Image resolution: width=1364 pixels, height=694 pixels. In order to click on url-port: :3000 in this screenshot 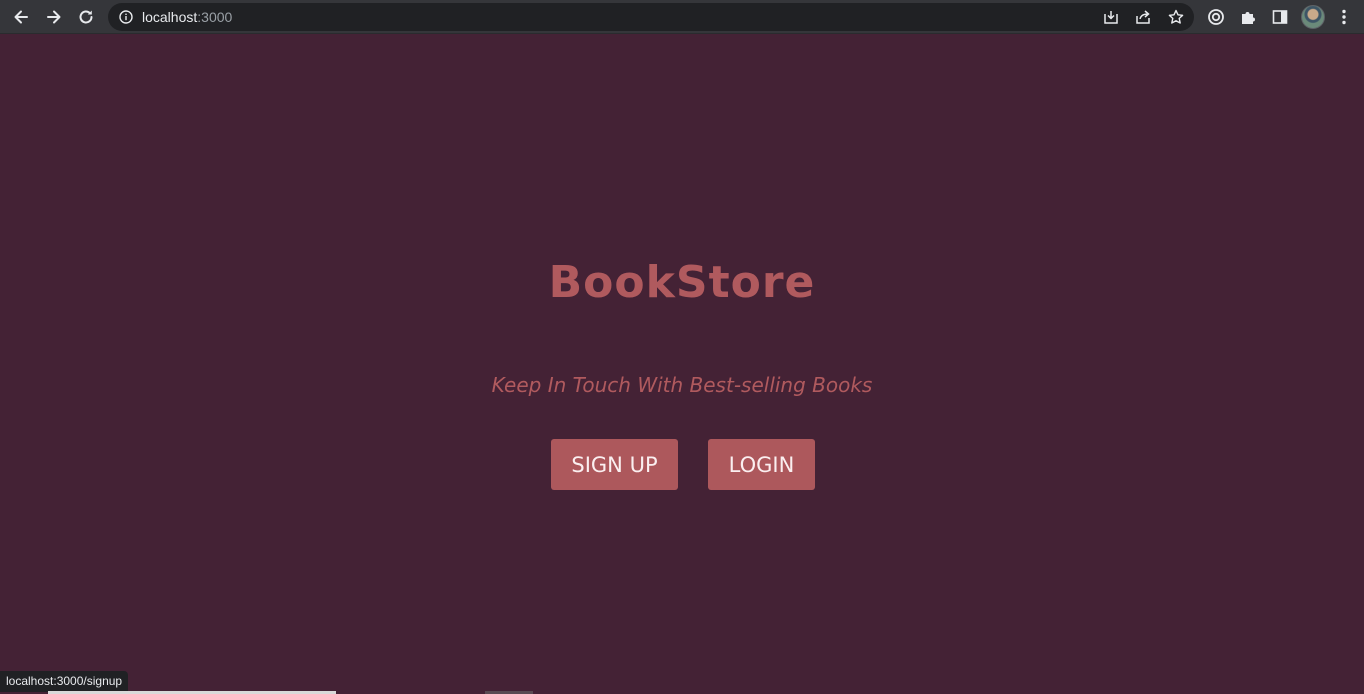, I will do `click(215, 17)`.